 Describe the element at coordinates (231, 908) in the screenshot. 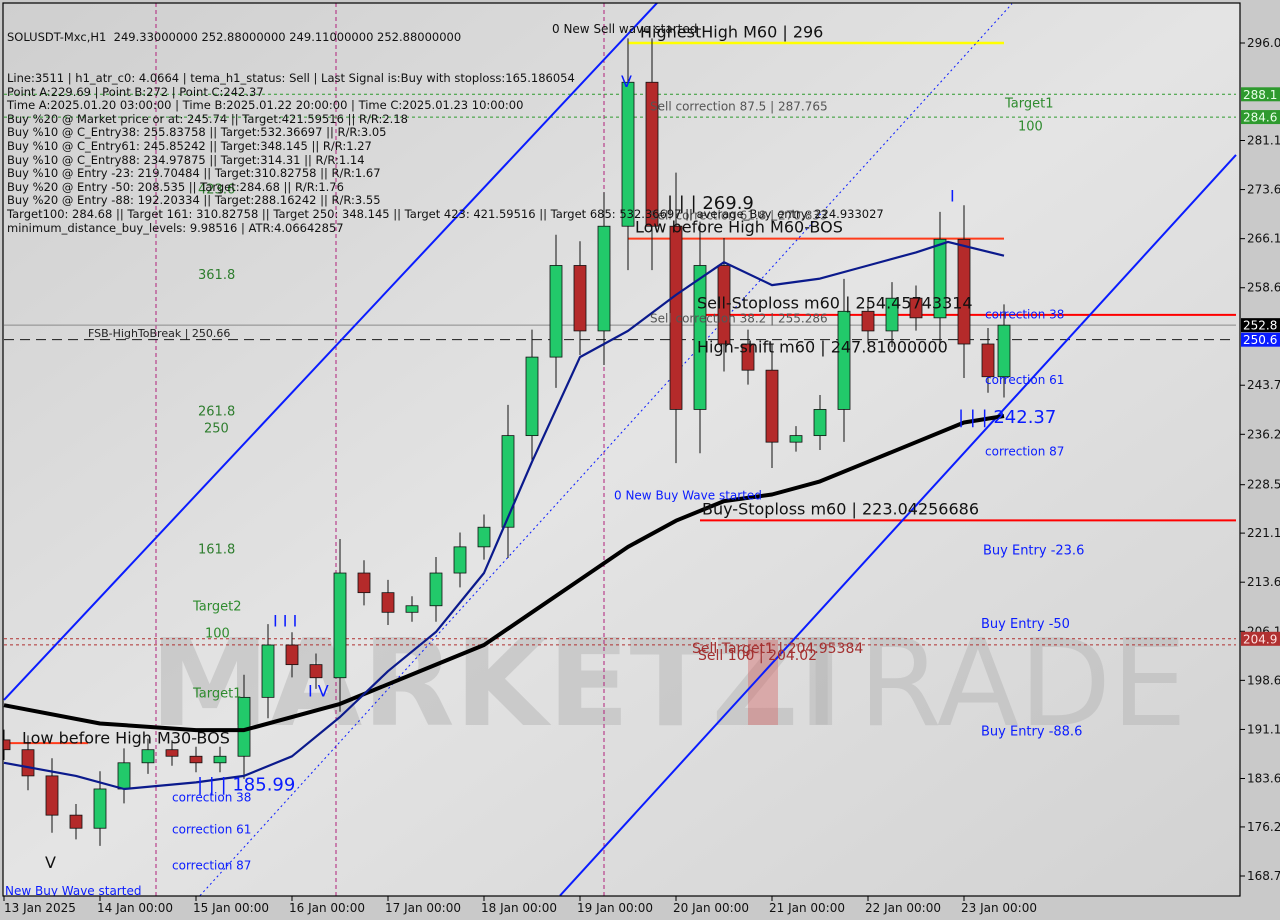

I see `x-tick-label: 15 Jan 00:00` at that location.